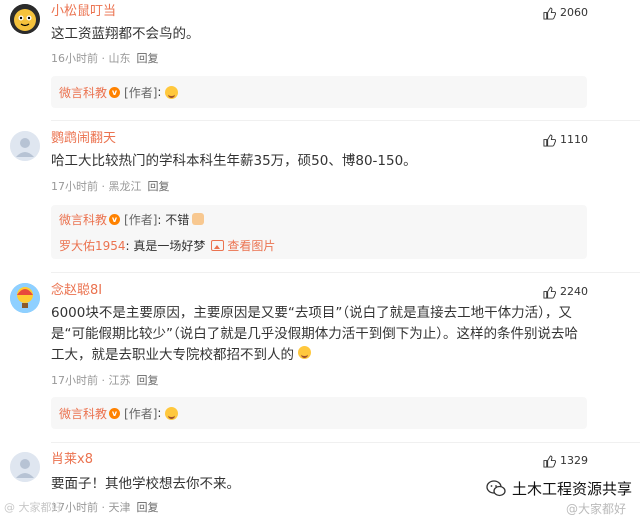  Describe the element at coordinates (125, 186) in the screenshot. I see `comment-location: 黑龙江` at that location.